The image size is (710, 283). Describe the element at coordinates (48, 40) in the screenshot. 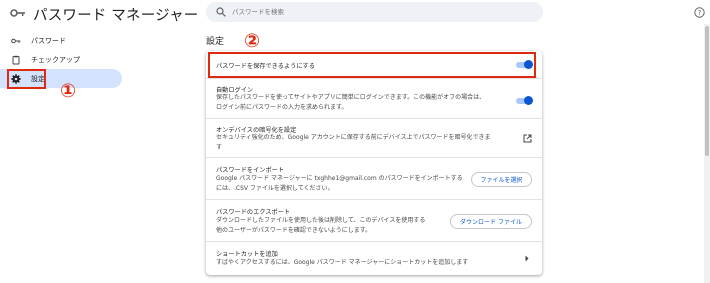

I see `sidebar-item-label: パスワード` at that location.